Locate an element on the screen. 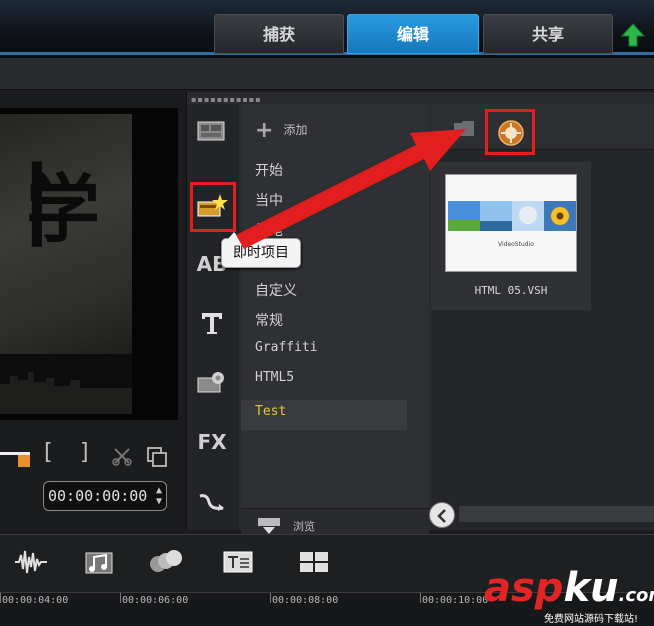 Image resolution: width=654 pixels, height=626 pixels. timecode-input: 00:00:00:00 ▲ ▼ is located at coordinates (105, 496).